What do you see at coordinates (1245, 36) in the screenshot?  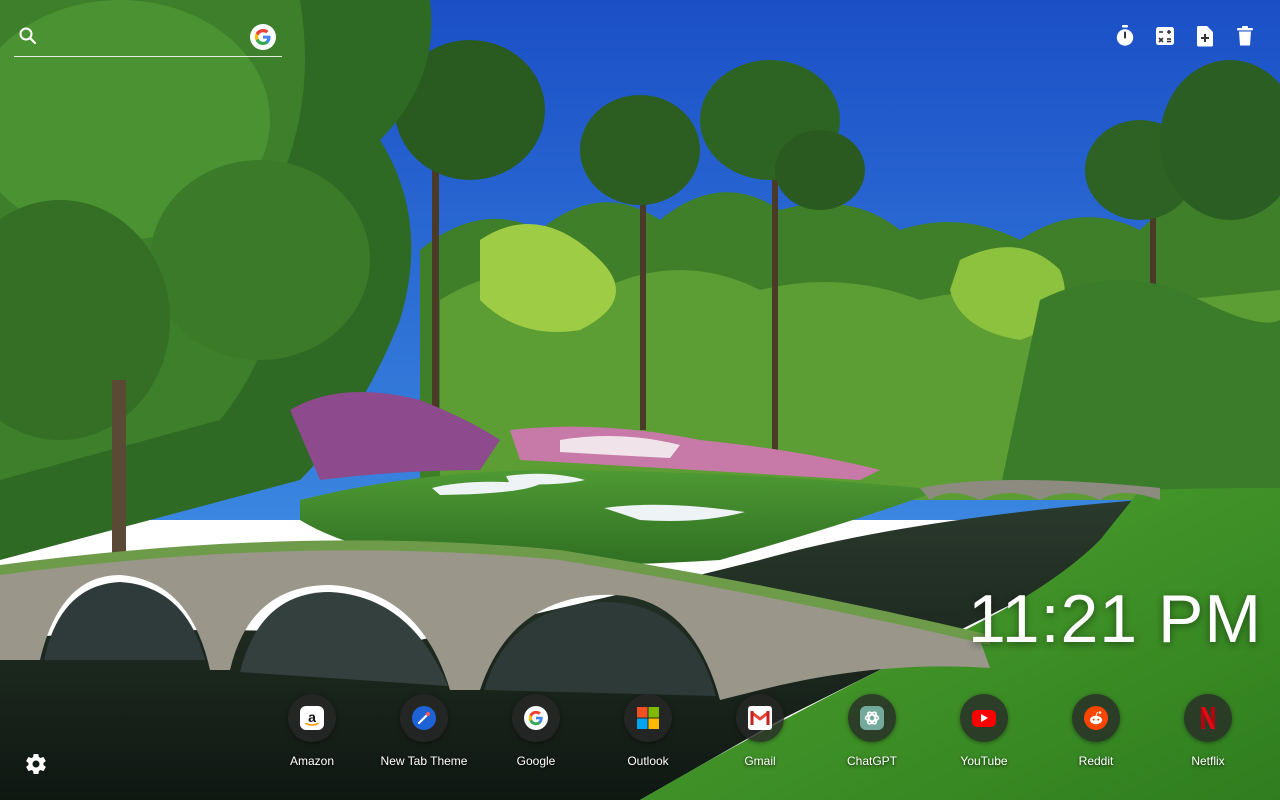 I see `trash-icon` at bounding box center [1245, 36].